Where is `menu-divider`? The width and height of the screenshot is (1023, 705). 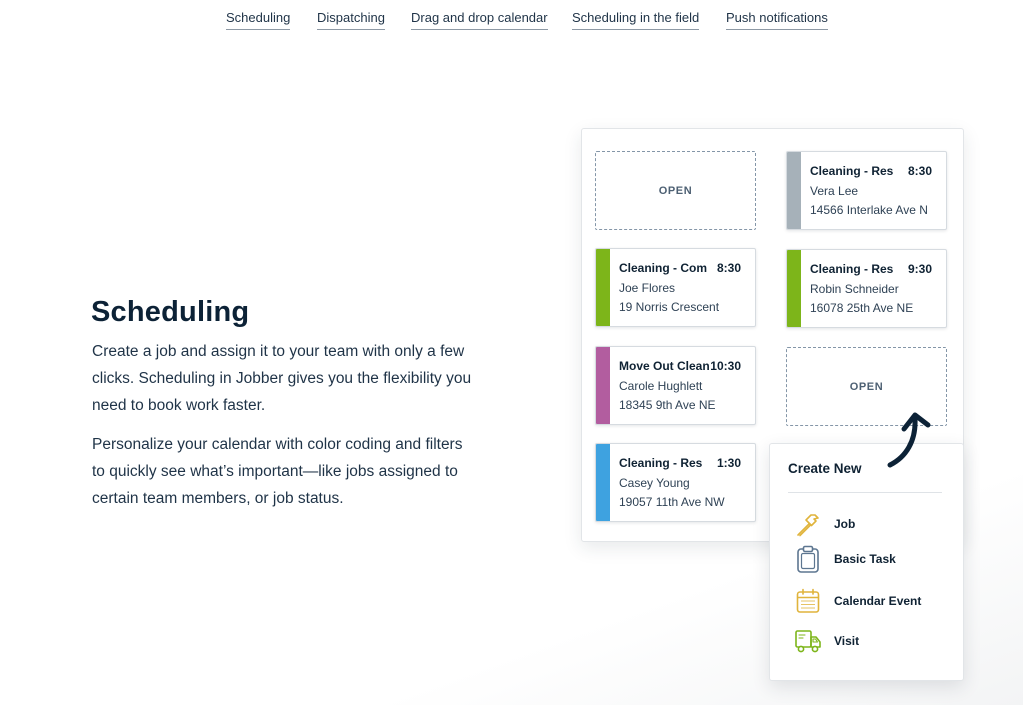 menu-divider is located at coordinates (865, 492).